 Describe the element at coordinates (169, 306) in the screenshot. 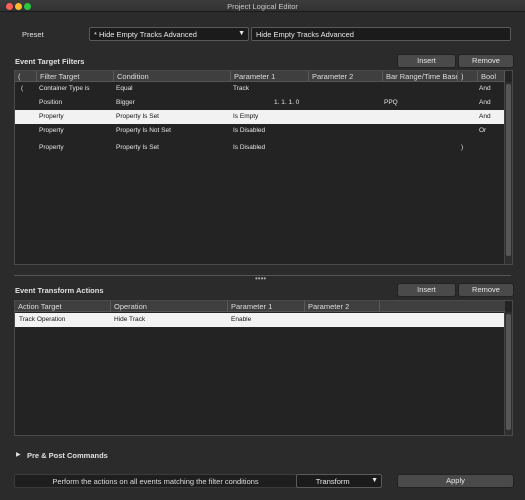

I see `col-operation: Operation` at that location.